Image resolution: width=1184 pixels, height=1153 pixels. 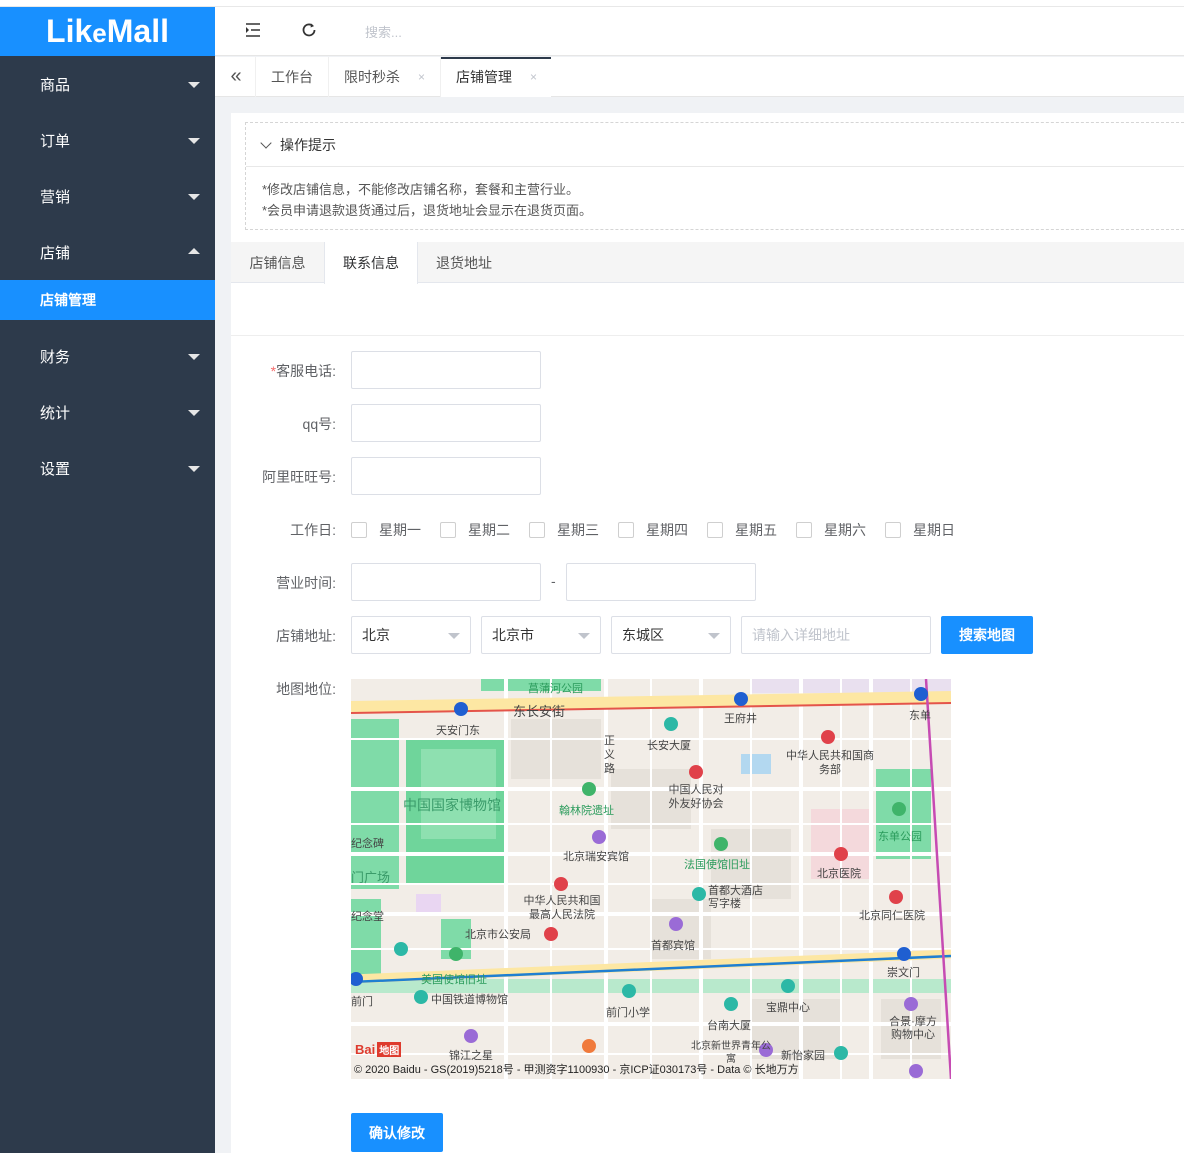 I want to click on sidebar-subitem-store-manage: 店铺管理, so click(x=107, y=300).